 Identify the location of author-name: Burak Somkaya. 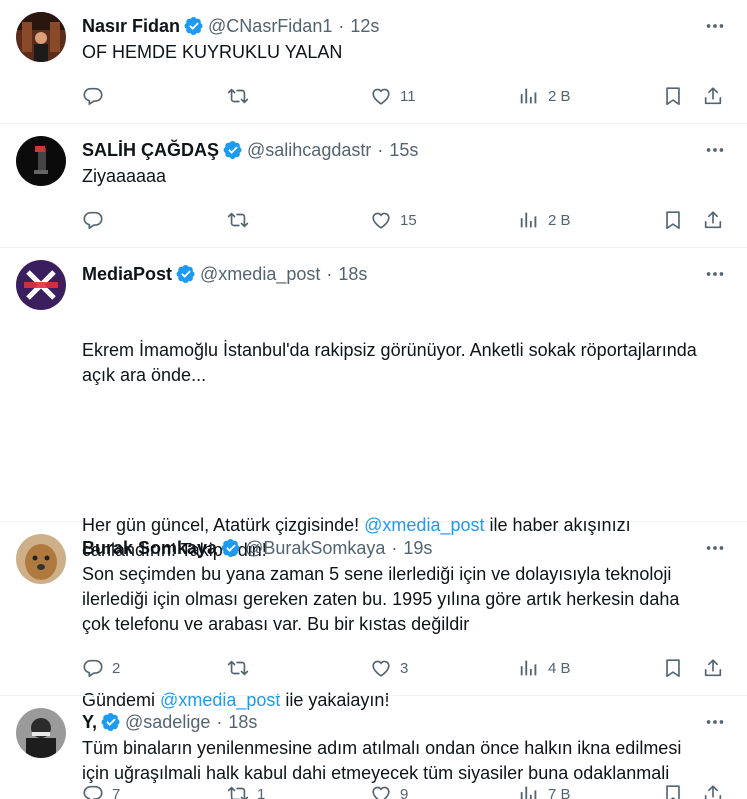
(149, 548).